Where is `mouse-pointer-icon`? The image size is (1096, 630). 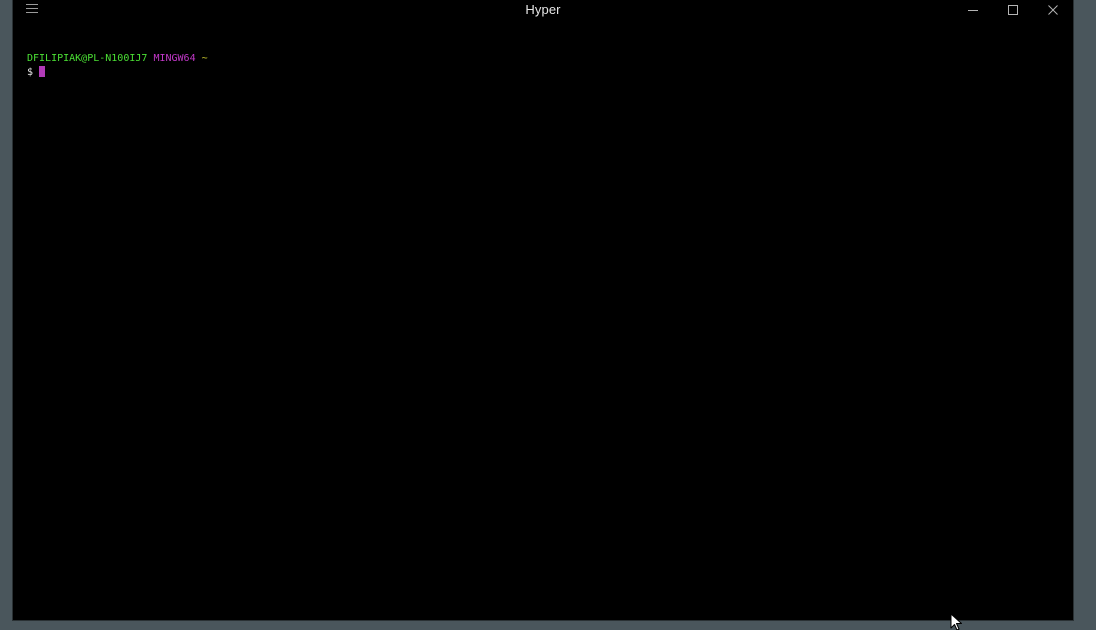
mouse-pointer-icon is located at coordinates (956, 621).